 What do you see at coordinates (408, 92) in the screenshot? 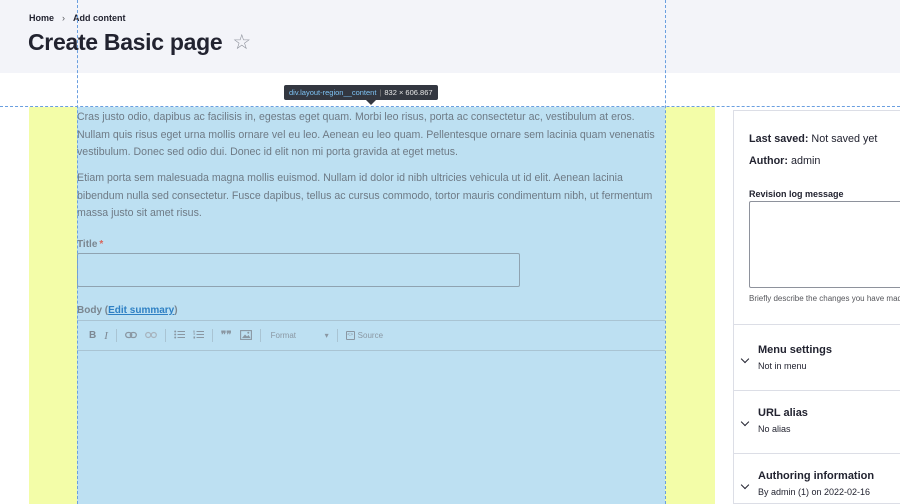
I see `inspector-dimensions: 832 × 606.867` at bounding box center [408, 92].